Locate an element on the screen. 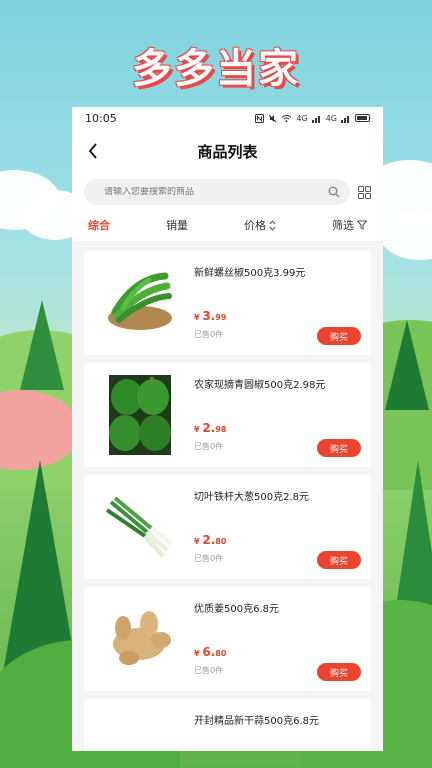  nfc-icon is located at coordinates (260, 118).